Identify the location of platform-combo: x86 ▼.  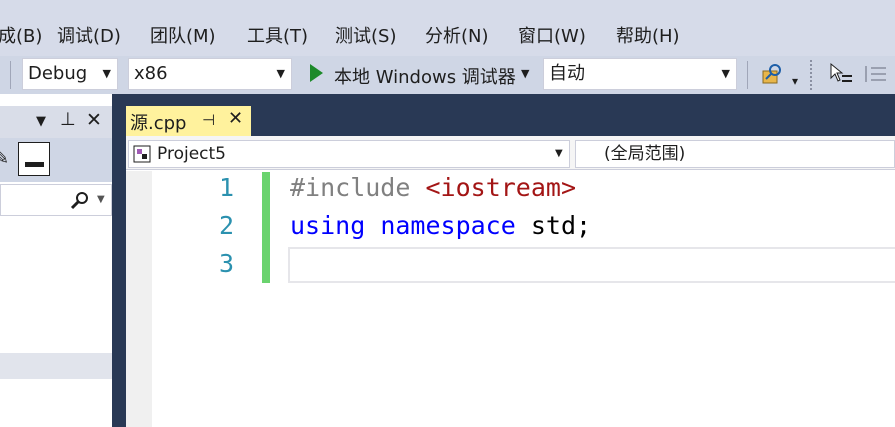
(210, 74).